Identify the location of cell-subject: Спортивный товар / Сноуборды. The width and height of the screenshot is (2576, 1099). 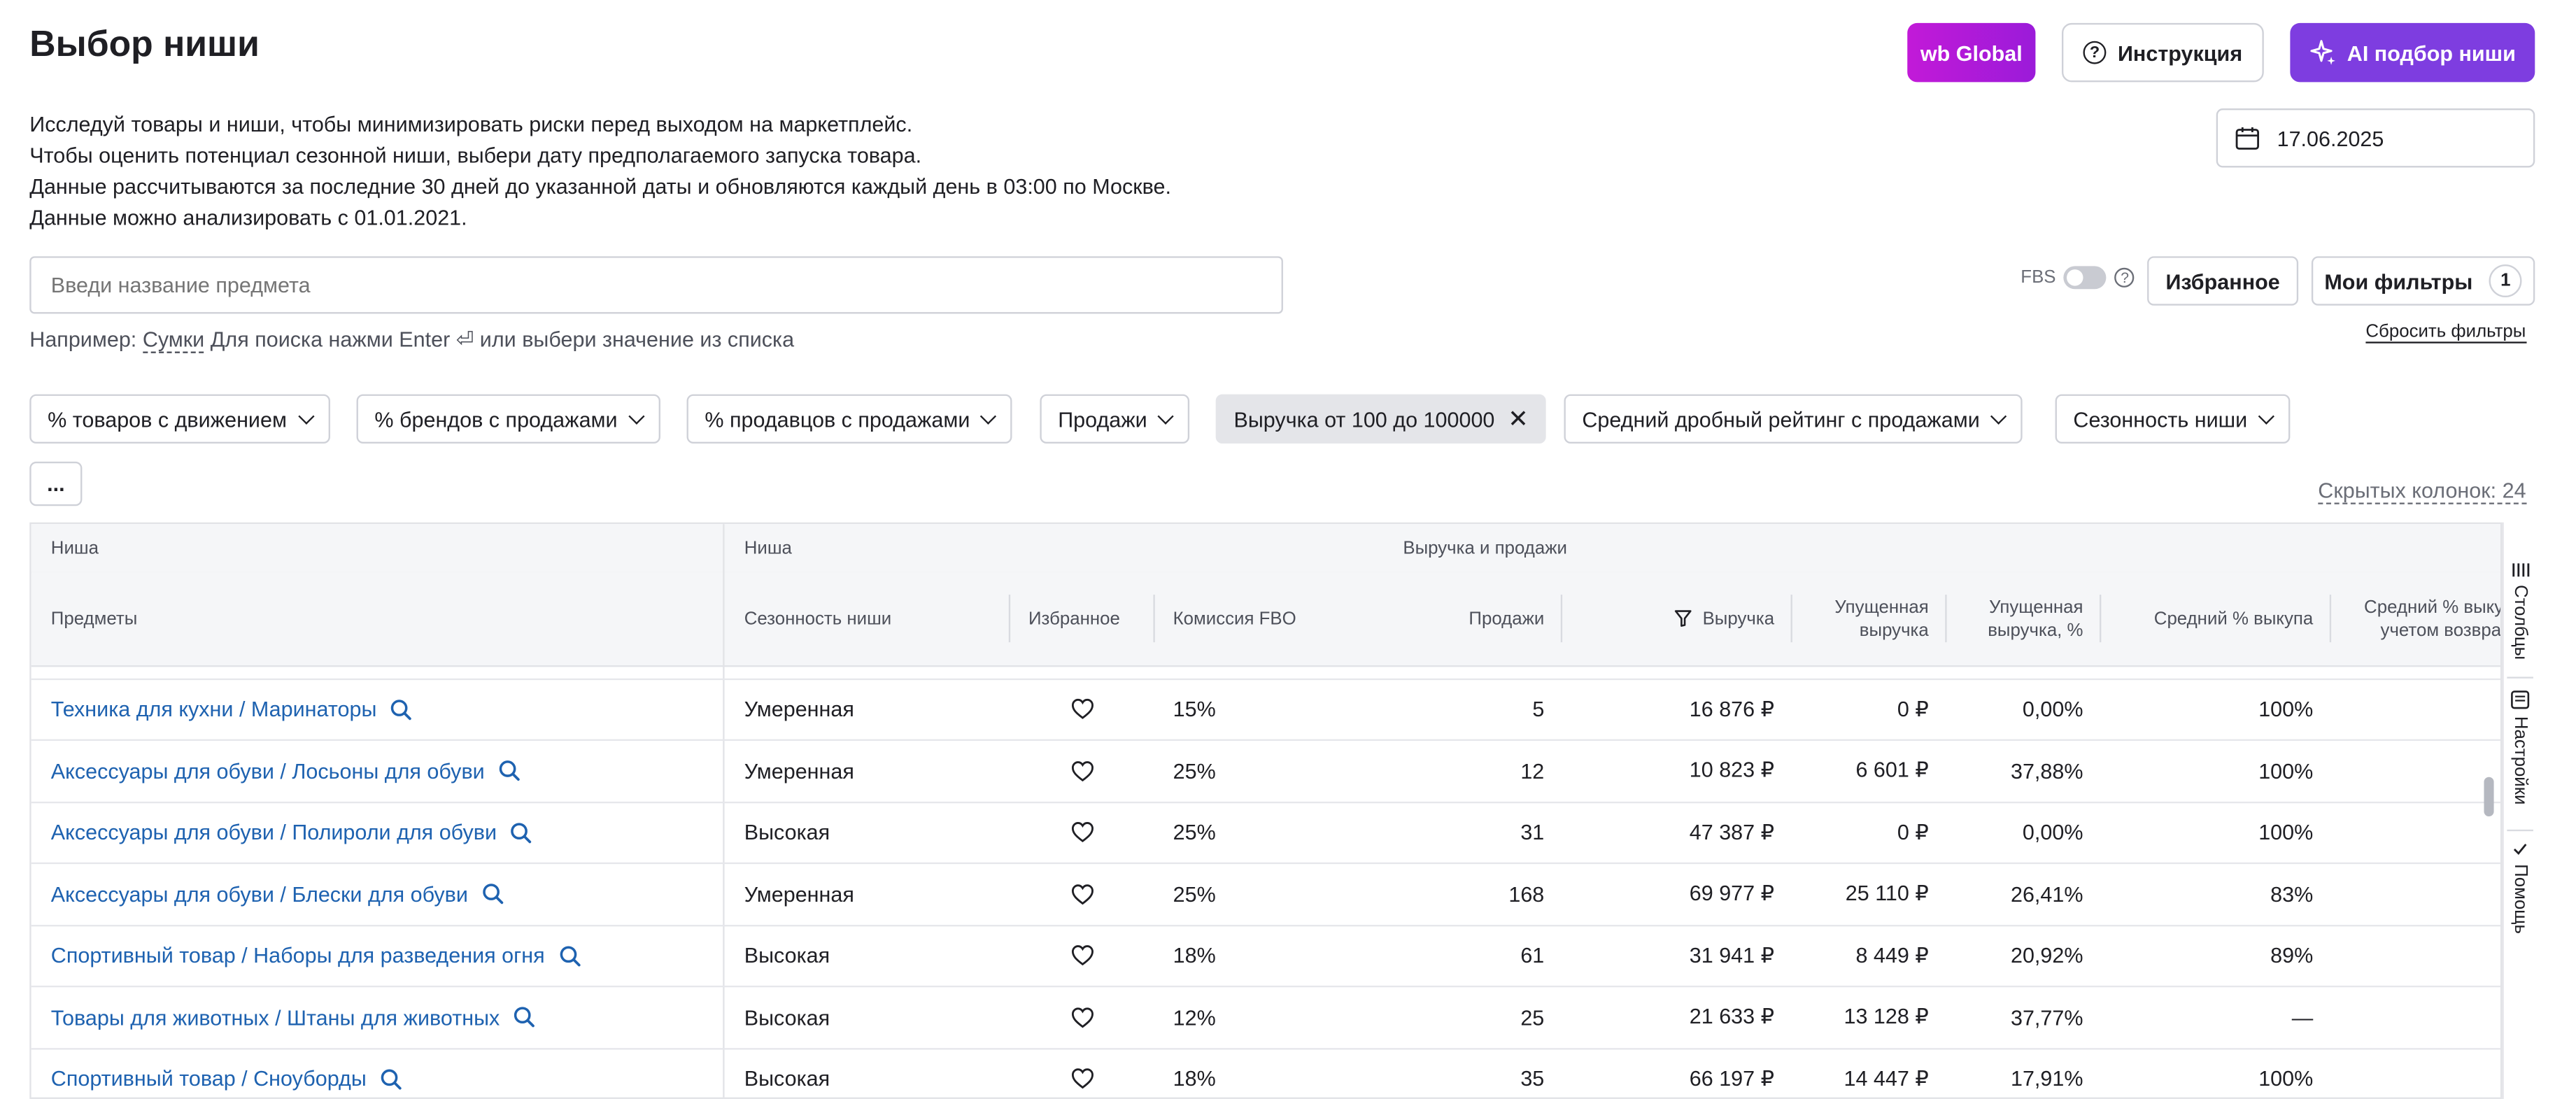
(227, 1072).